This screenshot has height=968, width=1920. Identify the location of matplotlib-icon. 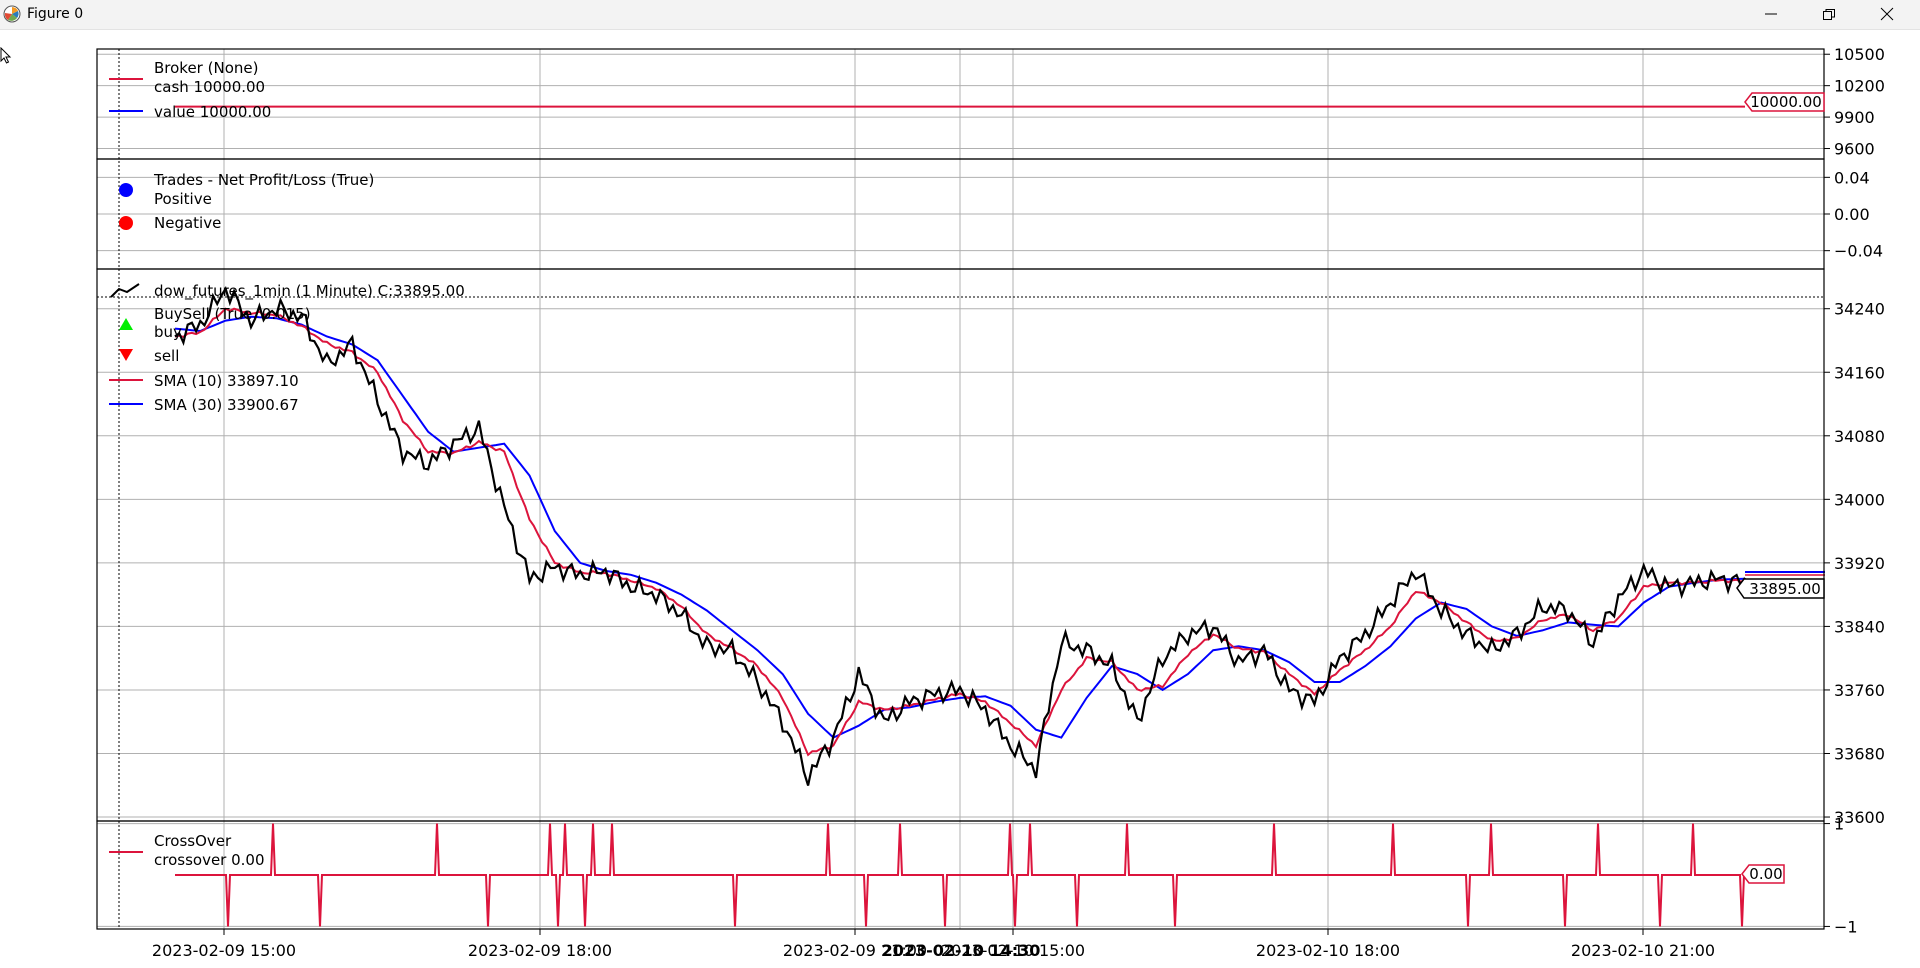
(12, 14).